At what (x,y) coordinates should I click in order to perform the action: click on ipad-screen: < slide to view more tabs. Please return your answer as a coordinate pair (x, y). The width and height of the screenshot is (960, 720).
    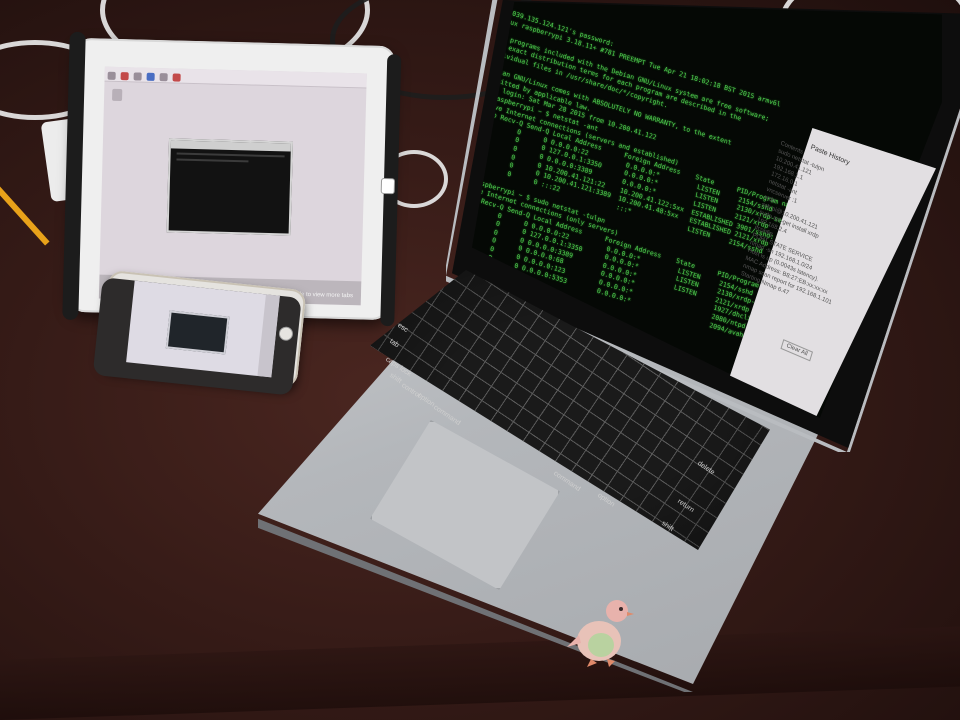
    Looking at the image, I should click on (232, 186).